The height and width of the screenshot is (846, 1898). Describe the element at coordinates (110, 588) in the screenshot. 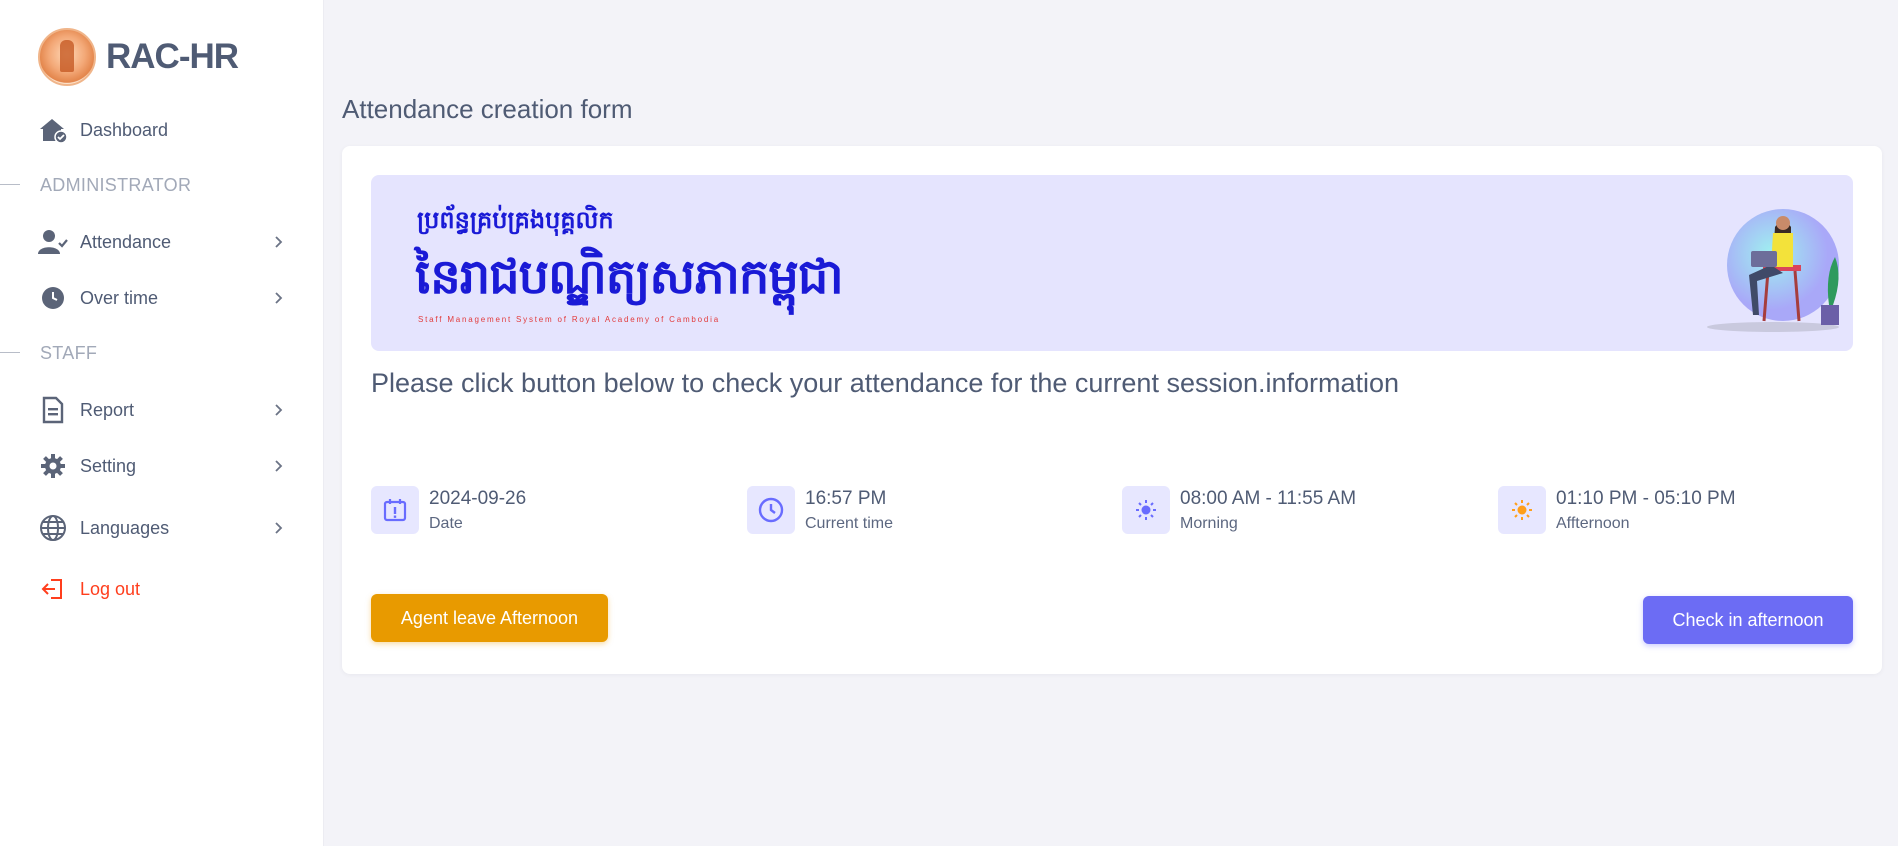

I see `sidebar-item-label: Log out` at that location.